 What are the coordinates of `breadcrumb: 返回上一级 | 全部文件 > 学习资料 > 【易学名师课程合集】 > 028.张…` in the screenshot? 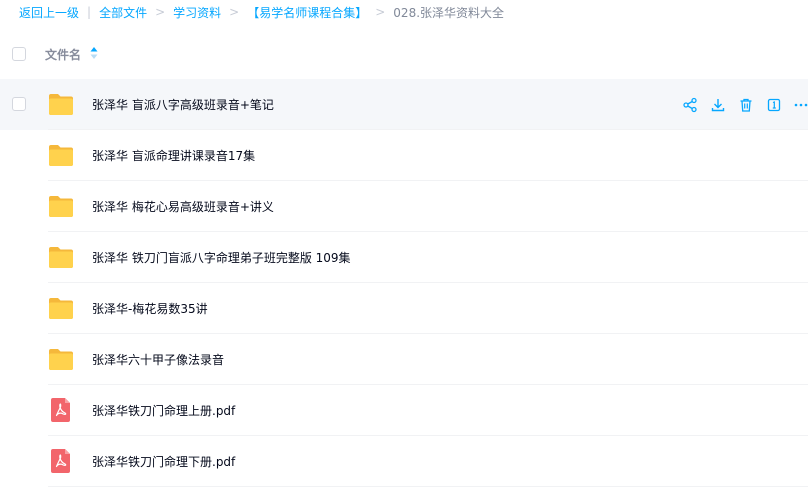 It's located at (261, 12).